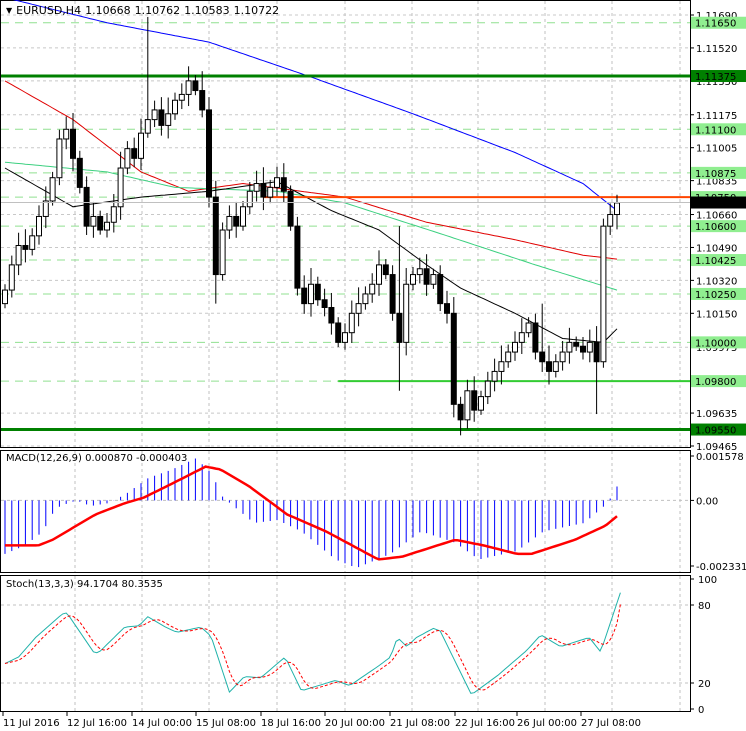 This screenshot has width=746, height=731. Describe the element at coordinates (715, 24) in the screenshot. I see `level-price-label: 1.11650` at that location.